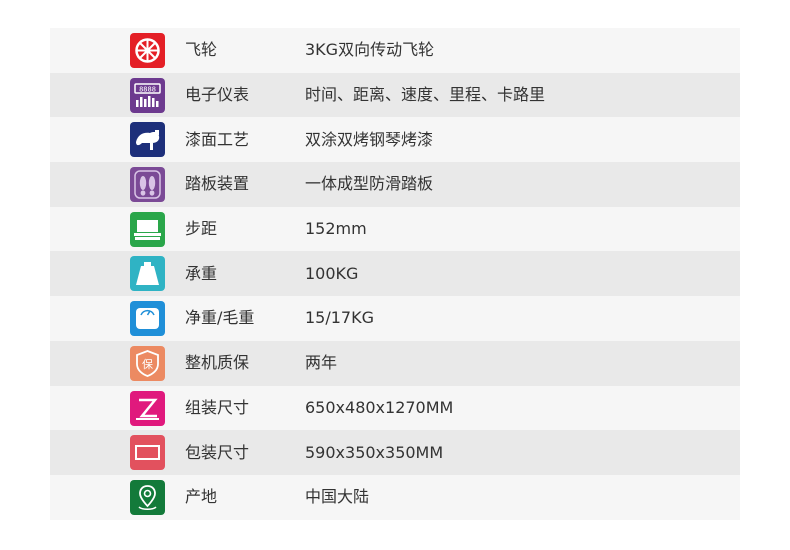 This screenshot has width=790, height=550. Describe the element at coordinates (201, 497) in the screenshot. I see `spec-label: 产地` at that location.